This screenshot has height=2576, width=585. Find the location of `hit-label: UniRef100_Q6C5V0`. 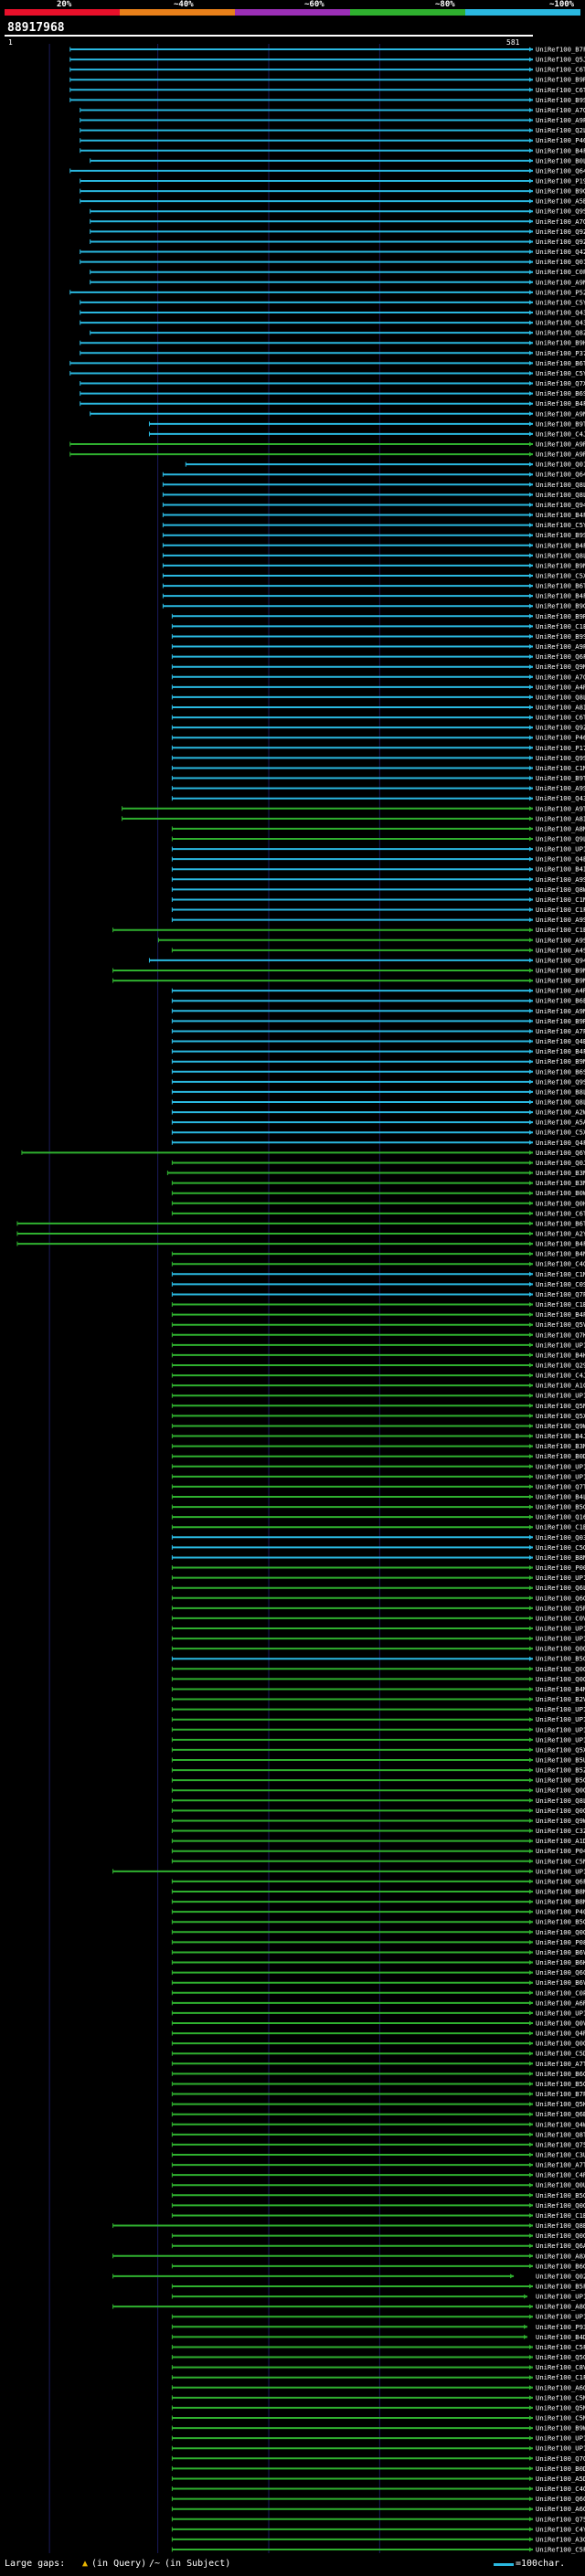

hit-label: UniRef100_Q6C5V0 is located at coordinates (561, 1972).